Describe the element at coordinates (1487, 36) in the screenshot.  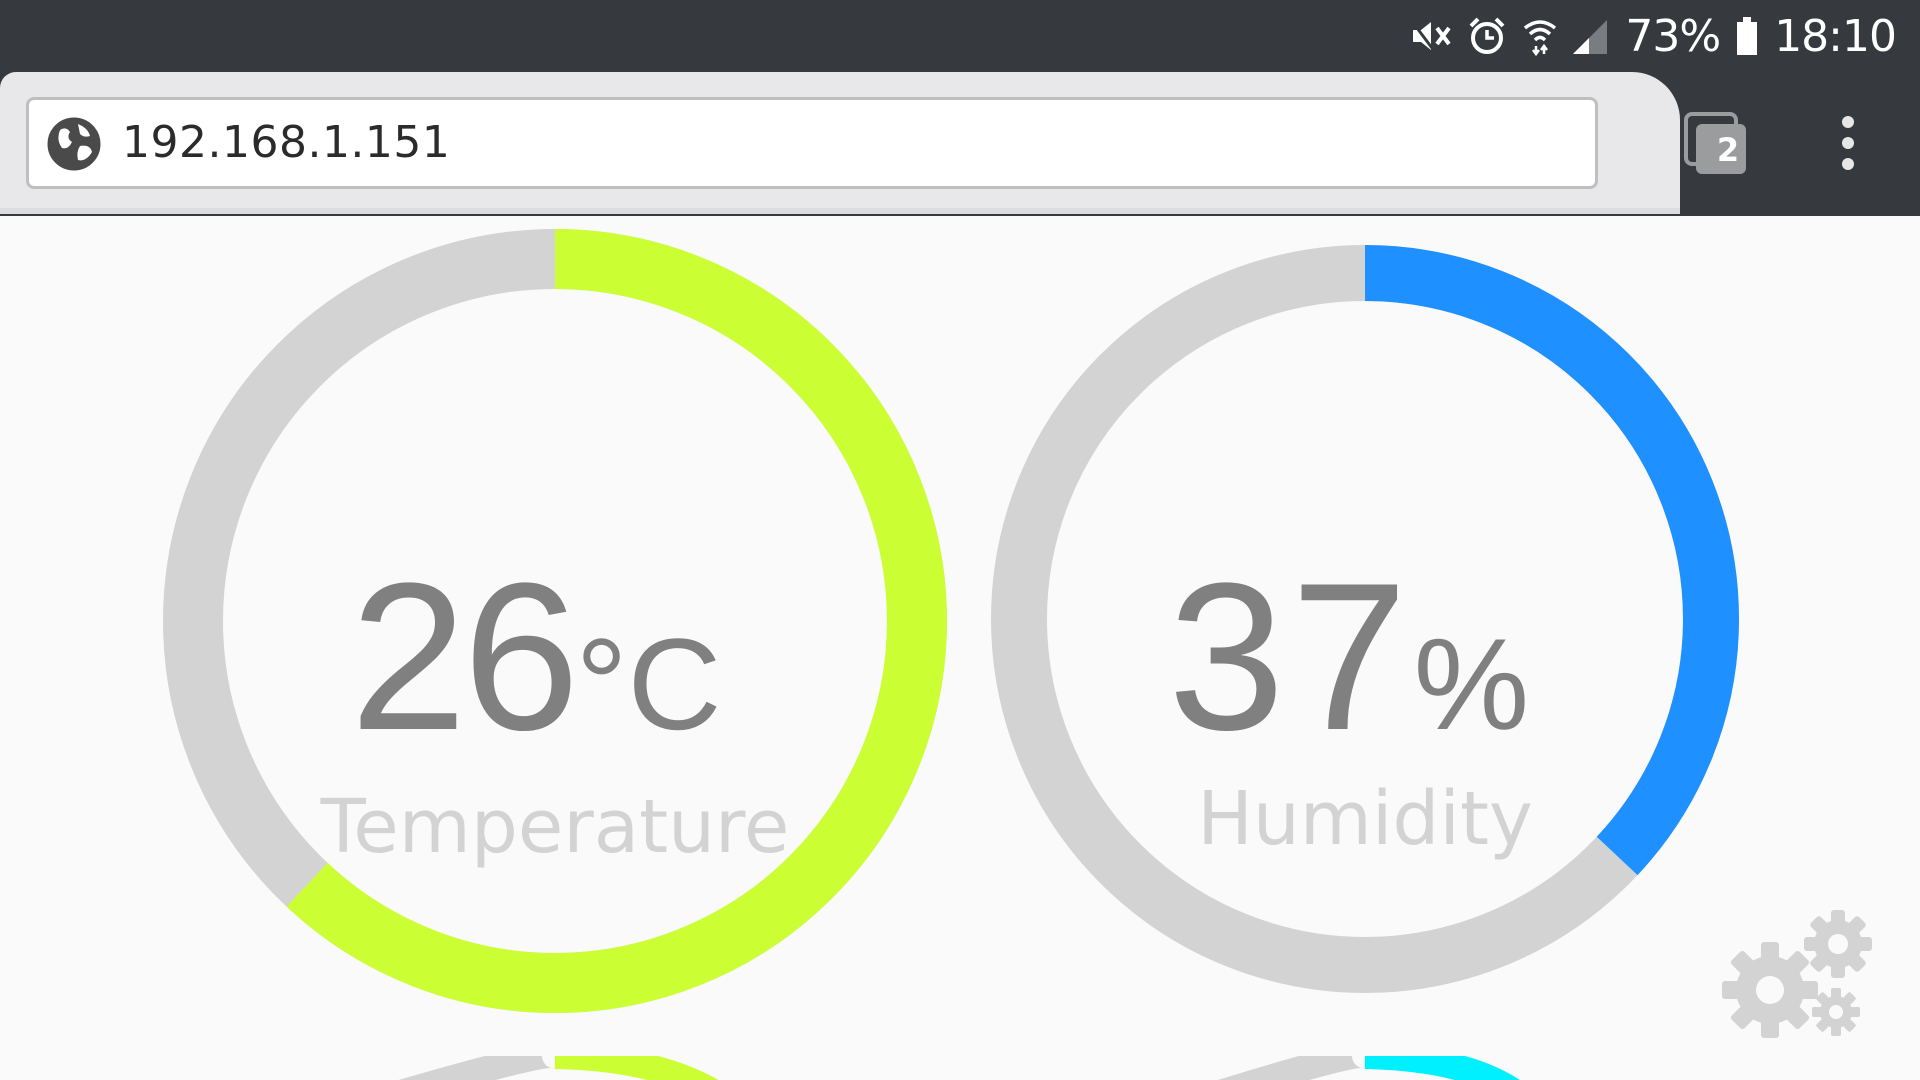
I see `alarm-icon` at that location.